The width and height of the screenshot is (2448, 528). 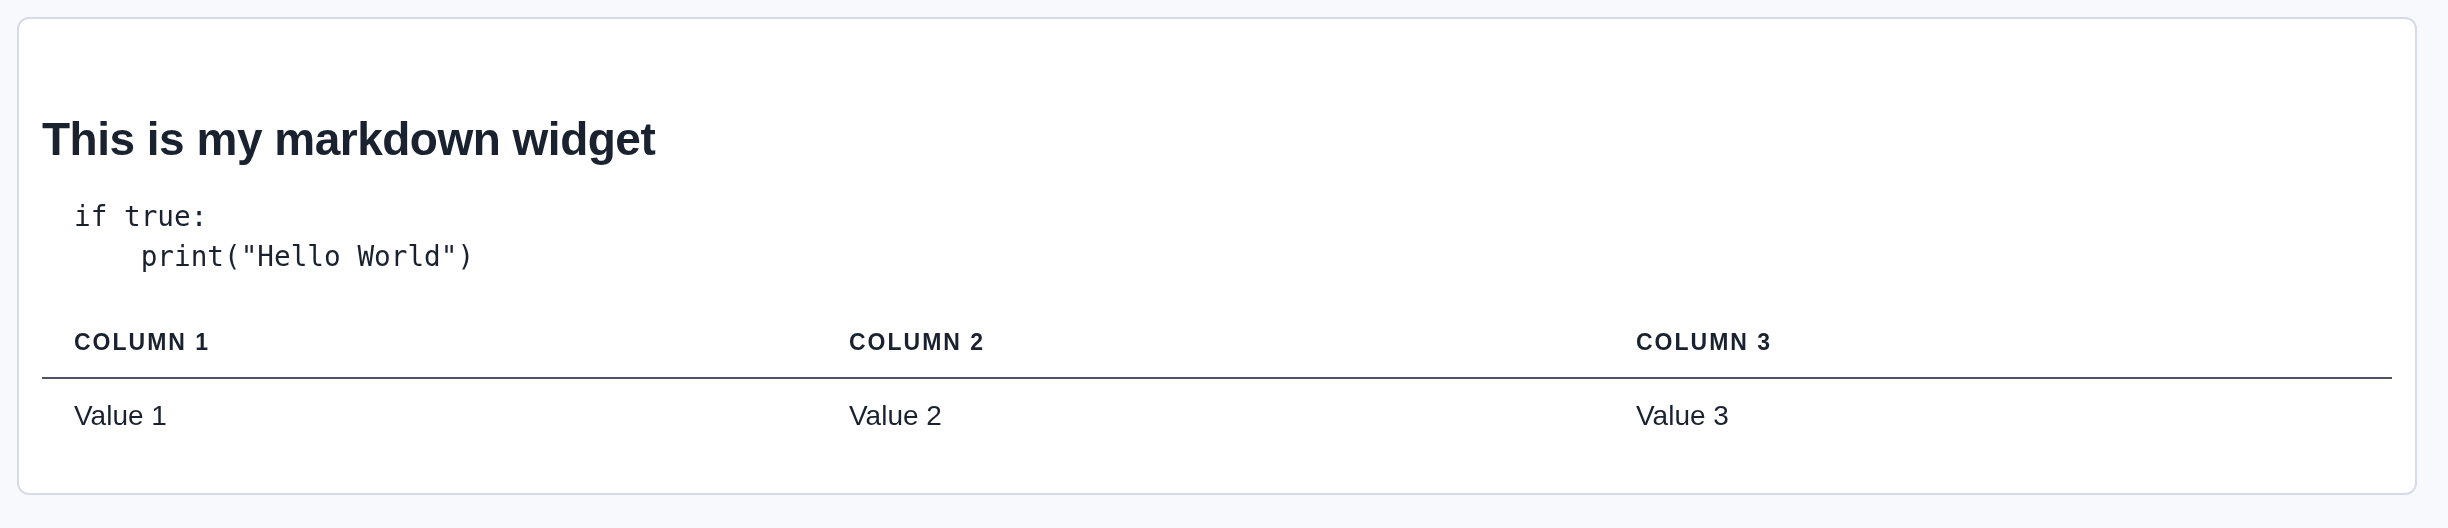 What do you see at coordinates (1998, 353) in the screenshot?
I see `column-header: COLUMN 3` at bounding box center [1998, 353].